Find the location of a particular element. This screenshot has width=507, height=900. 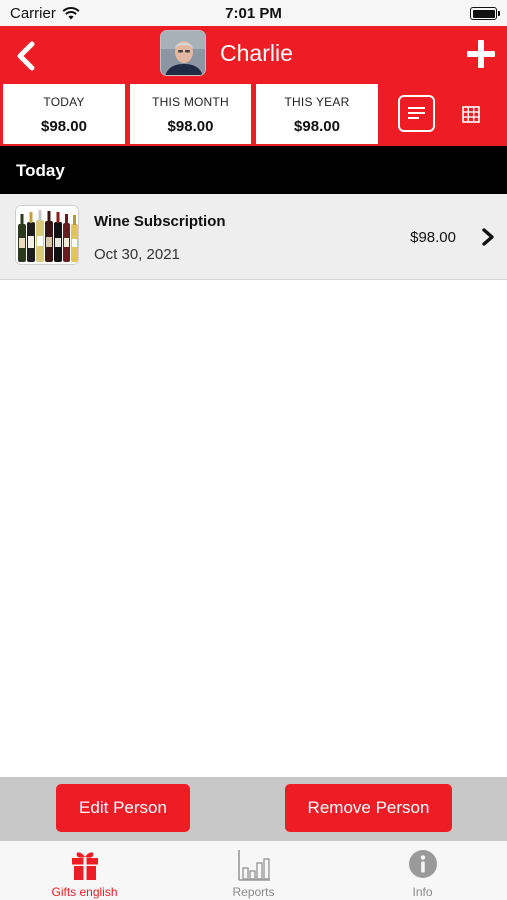

person-photo-icon is located at coordinates (183, 53).